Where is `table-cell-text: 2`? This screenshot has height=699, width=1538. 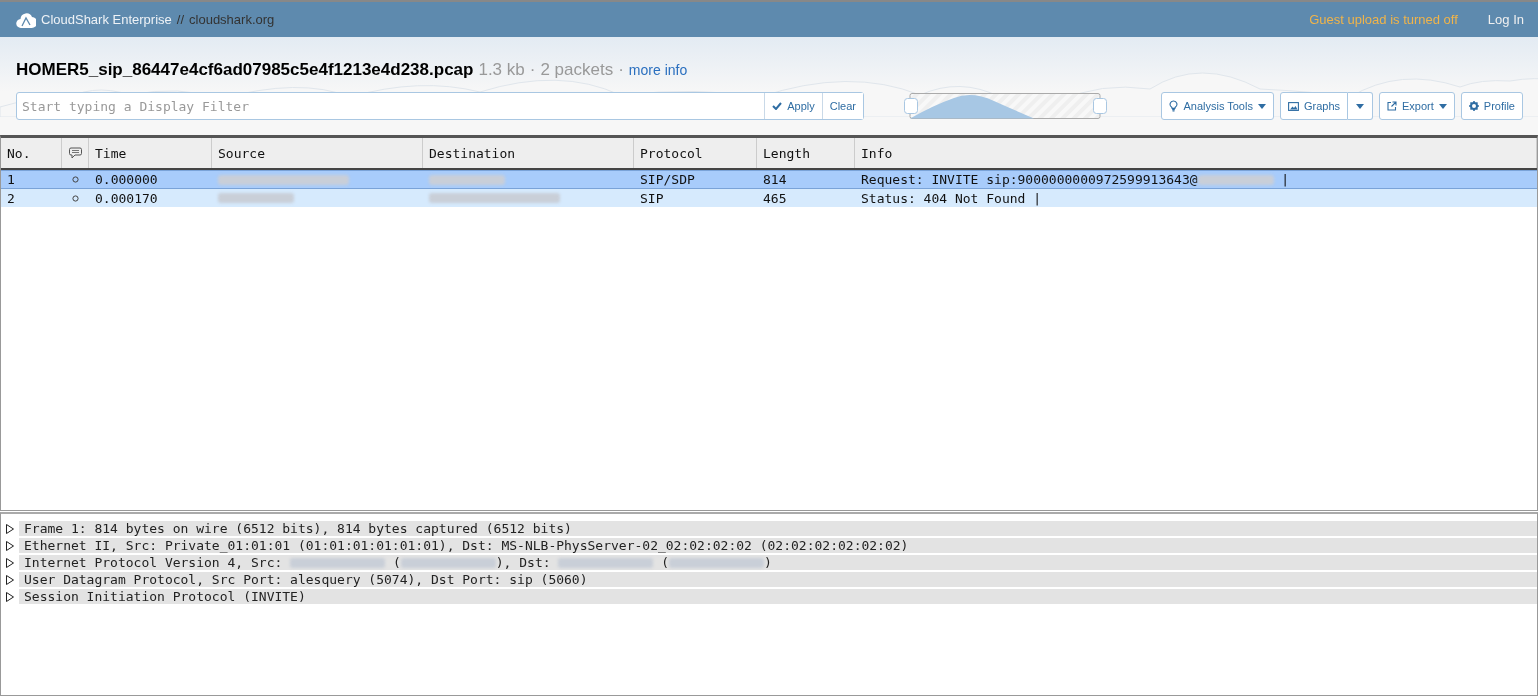 table-cell-text: 2 is located at coordinates (11, 198).